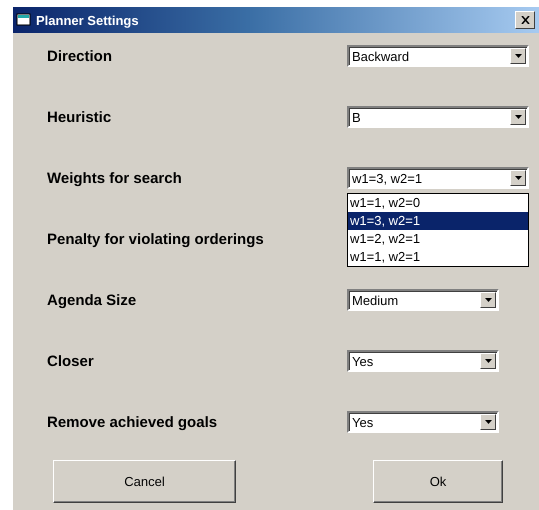 The image size is (539, 510). What do you see at coordinates (115, 178) in the screenshot?
I see `setting-label: Weights for search` at bounding box center [115, 178].